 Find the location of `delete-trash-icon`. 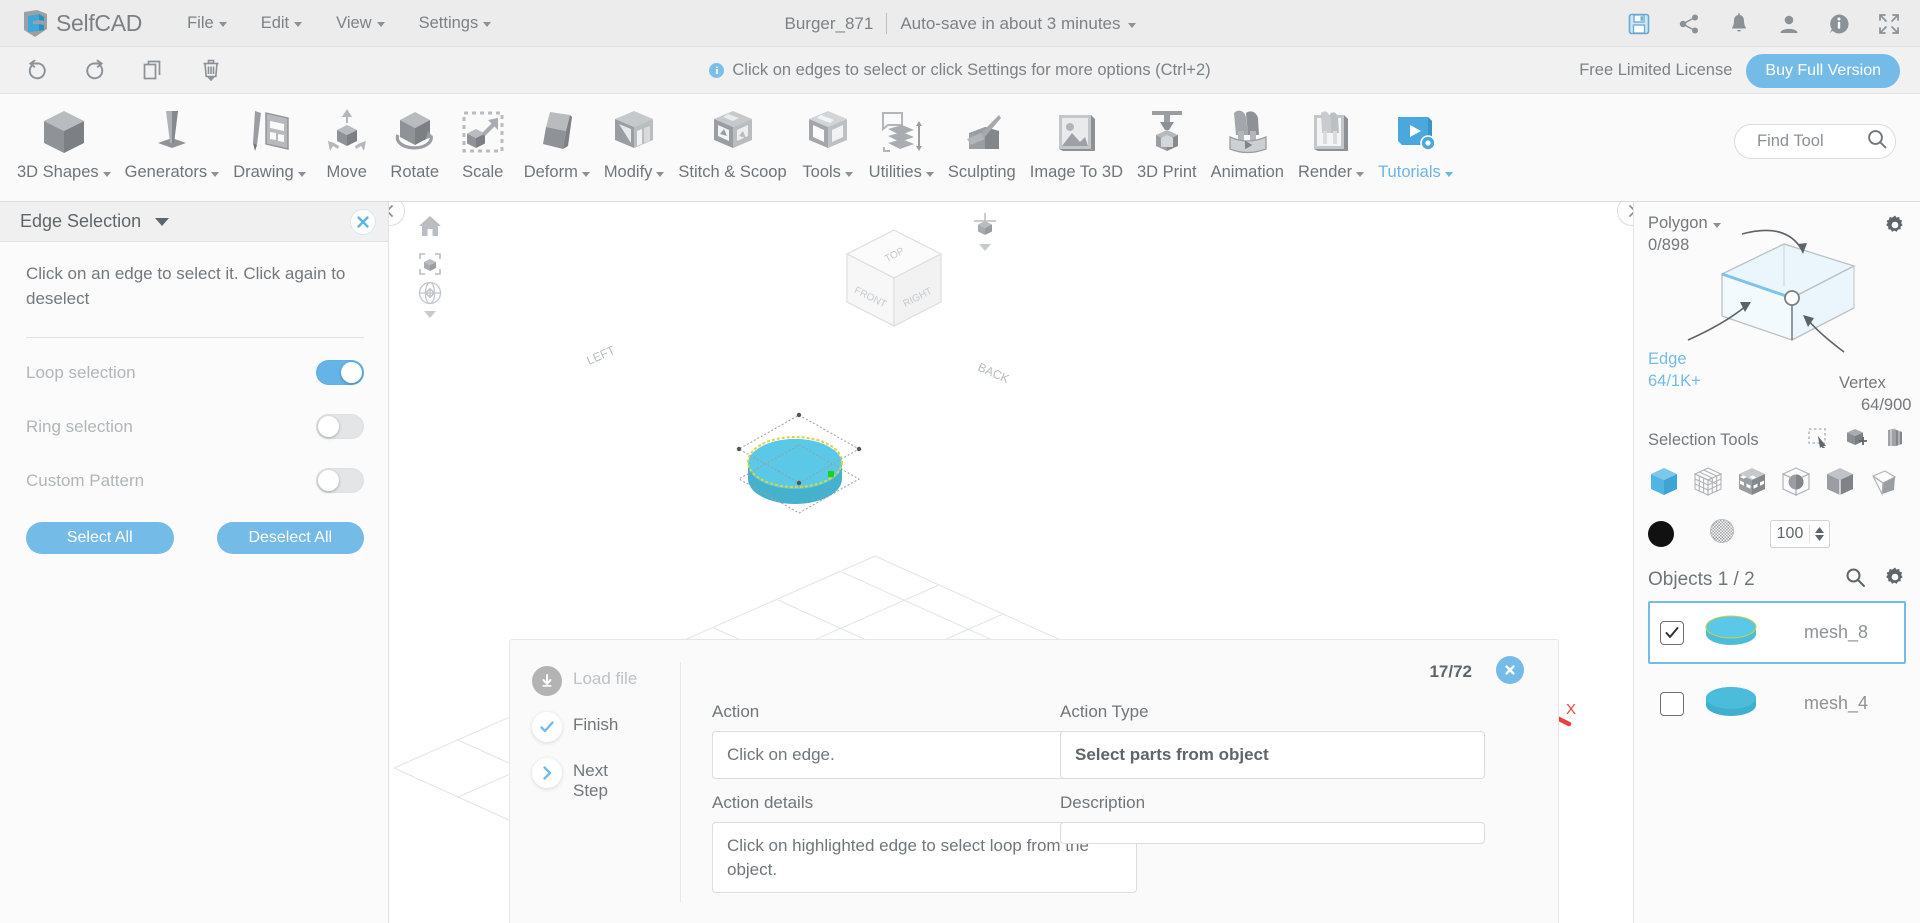

delete-trash-icon is located at coordinates (211, 70).